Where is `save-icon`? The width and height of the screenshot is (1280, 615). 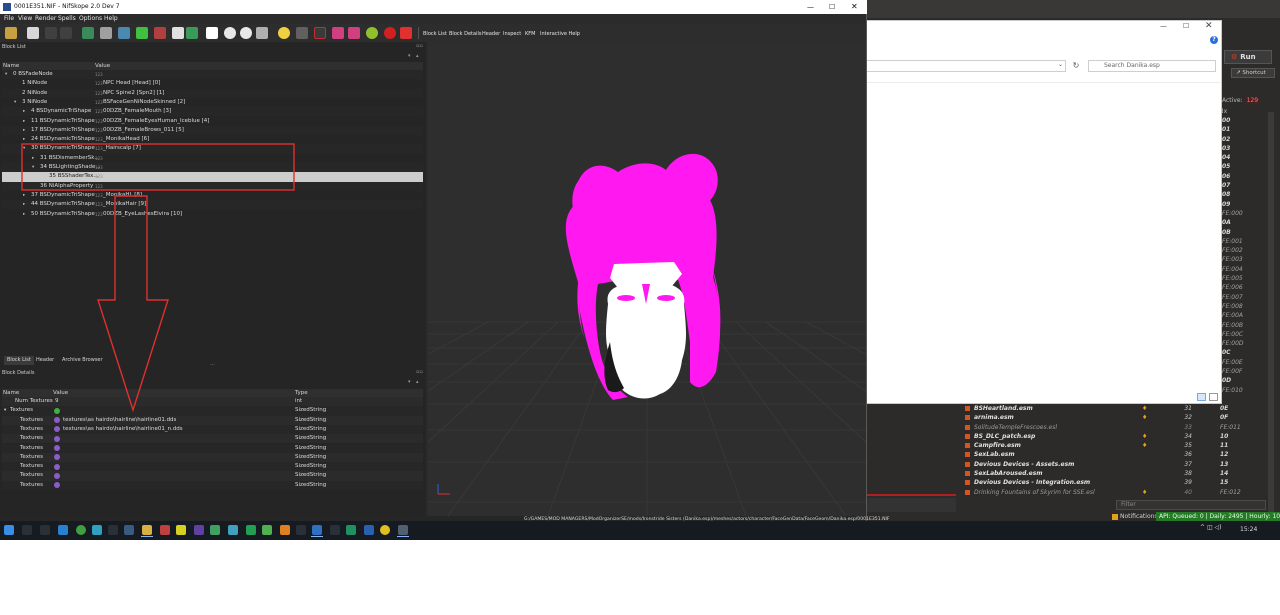
save-icon is located at coordinates (33, 33).